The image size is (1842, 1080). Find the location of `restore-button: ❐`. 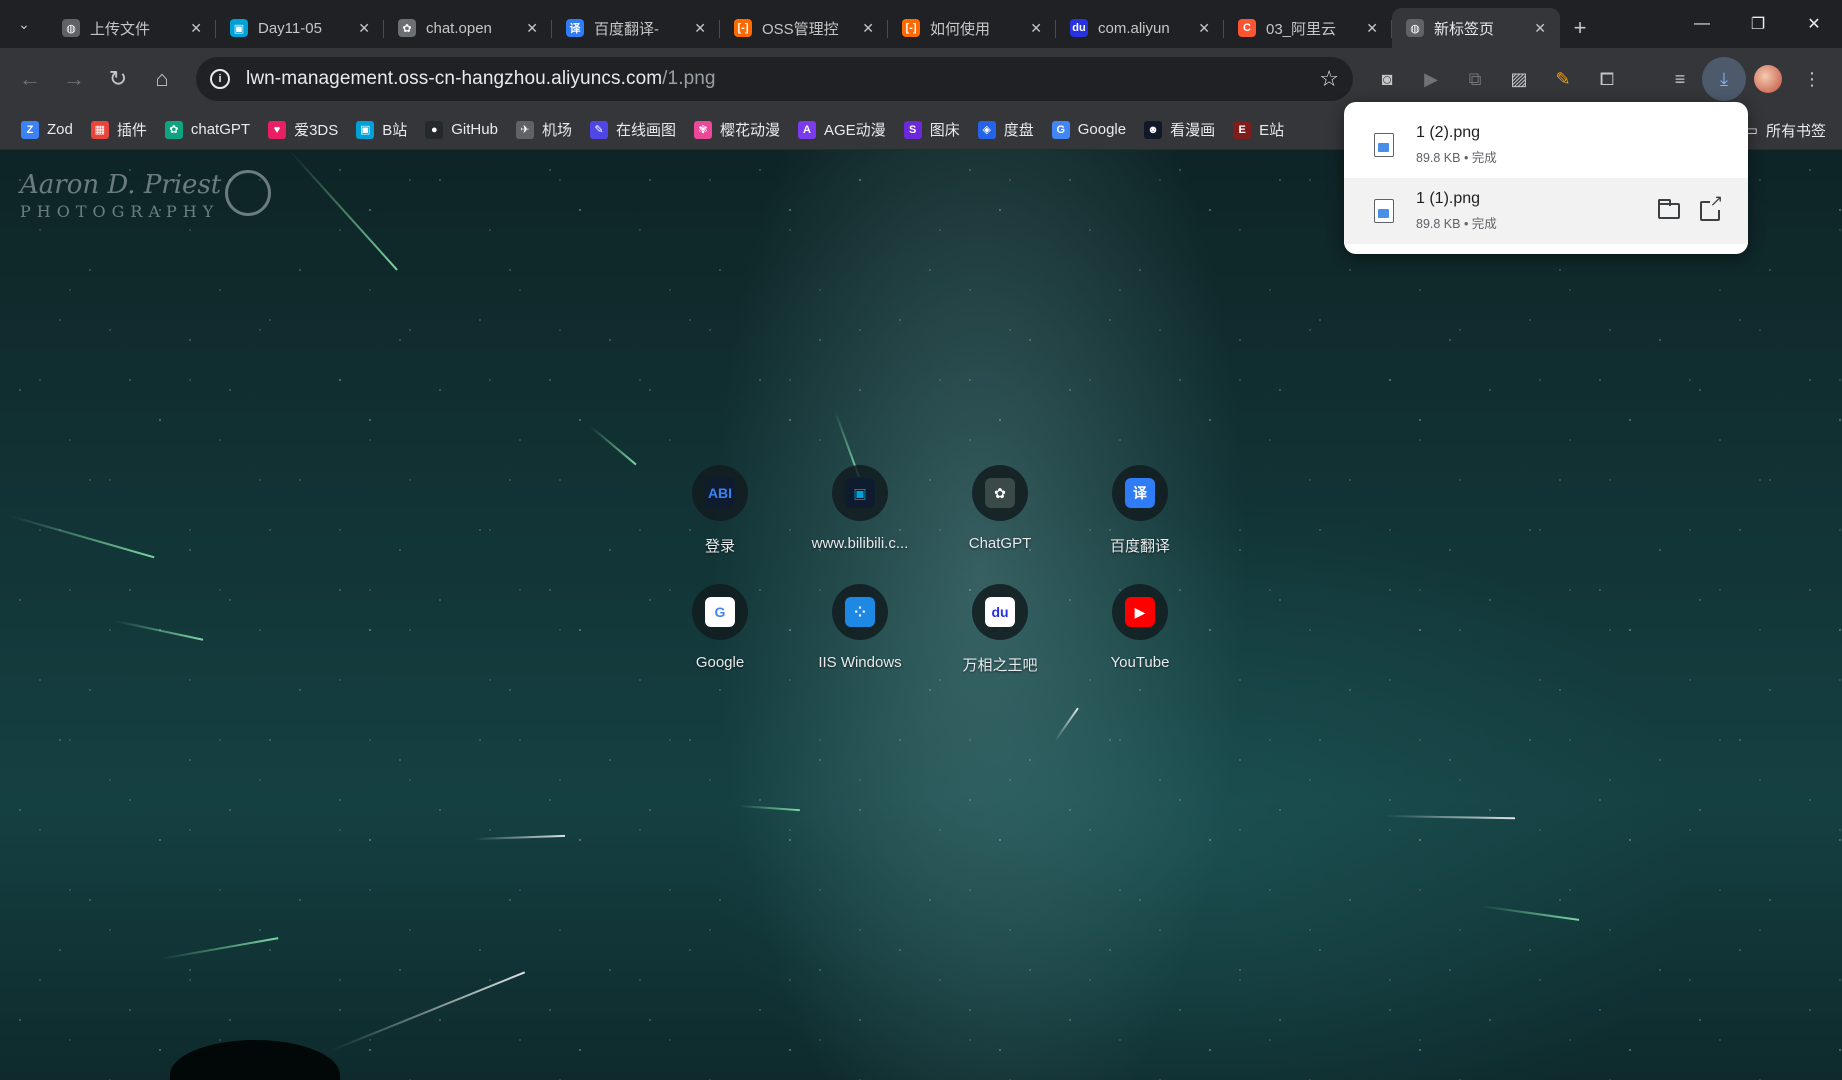

restore-button: ❐ is located at coordinates (1758, 24).